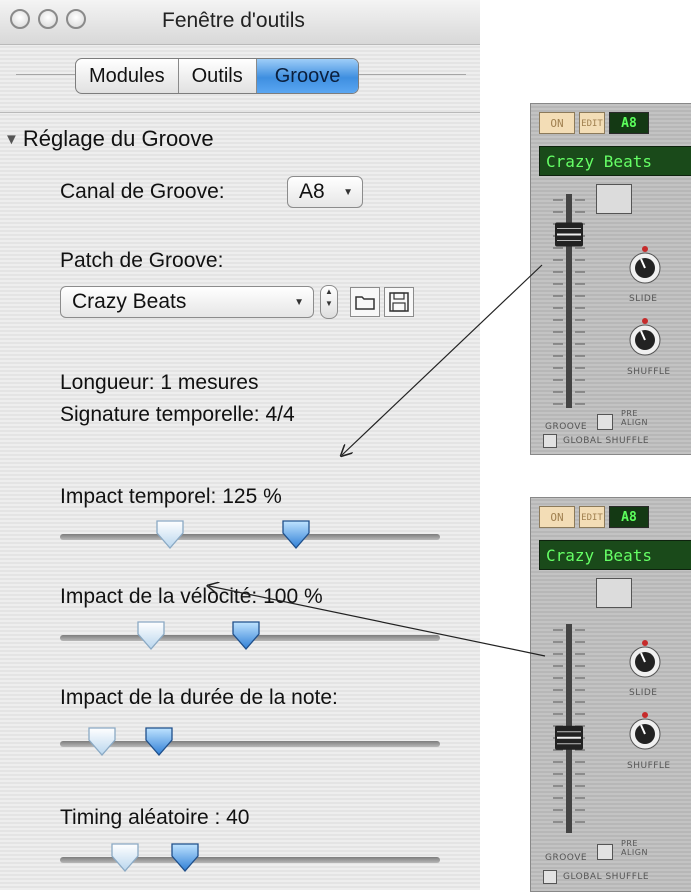 The image size is (691, 892). Describe the element at coordinates (142, 260) in the screenshot. I see `groove-patch-label: Patch de Groove:` at that location.